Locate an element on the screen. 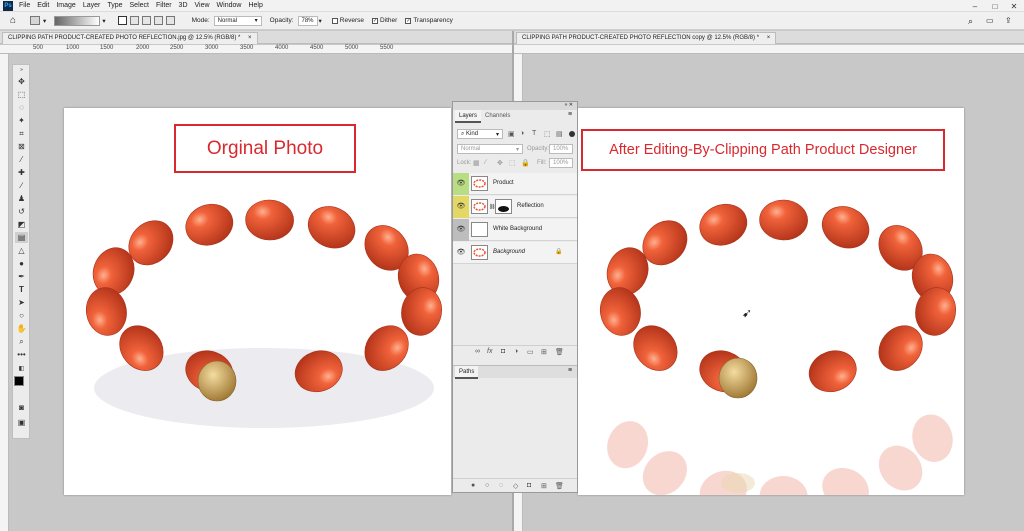  transparency-checkbox: ✓ is located at coordinates (408, 20).